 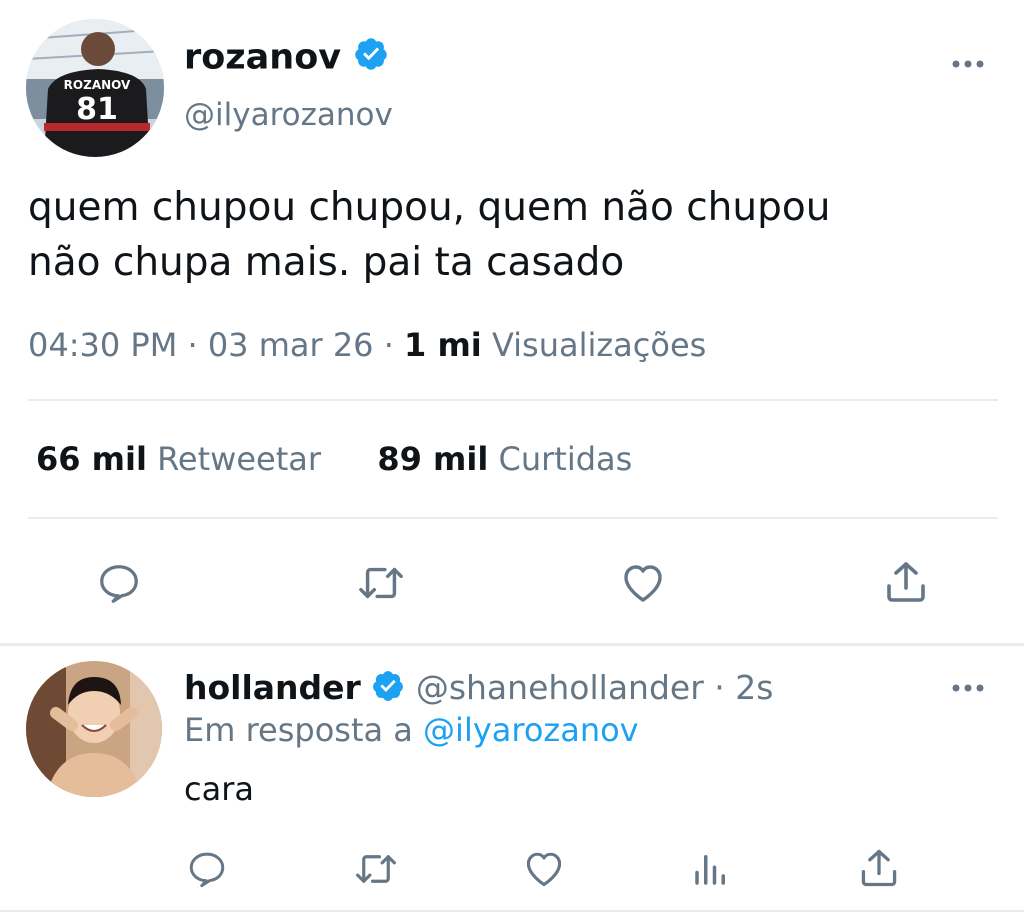 I want to click on replying-to-label: Em resposta a, so click(x=298, y=730).